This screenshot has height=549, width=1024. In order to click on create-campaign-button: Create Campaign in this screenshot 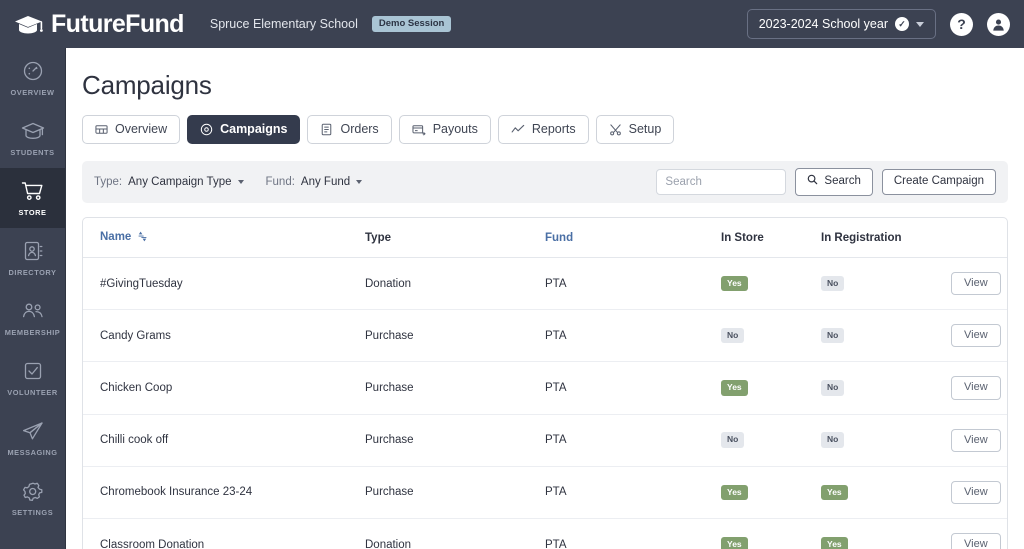, I will do `click(938, 182)`.